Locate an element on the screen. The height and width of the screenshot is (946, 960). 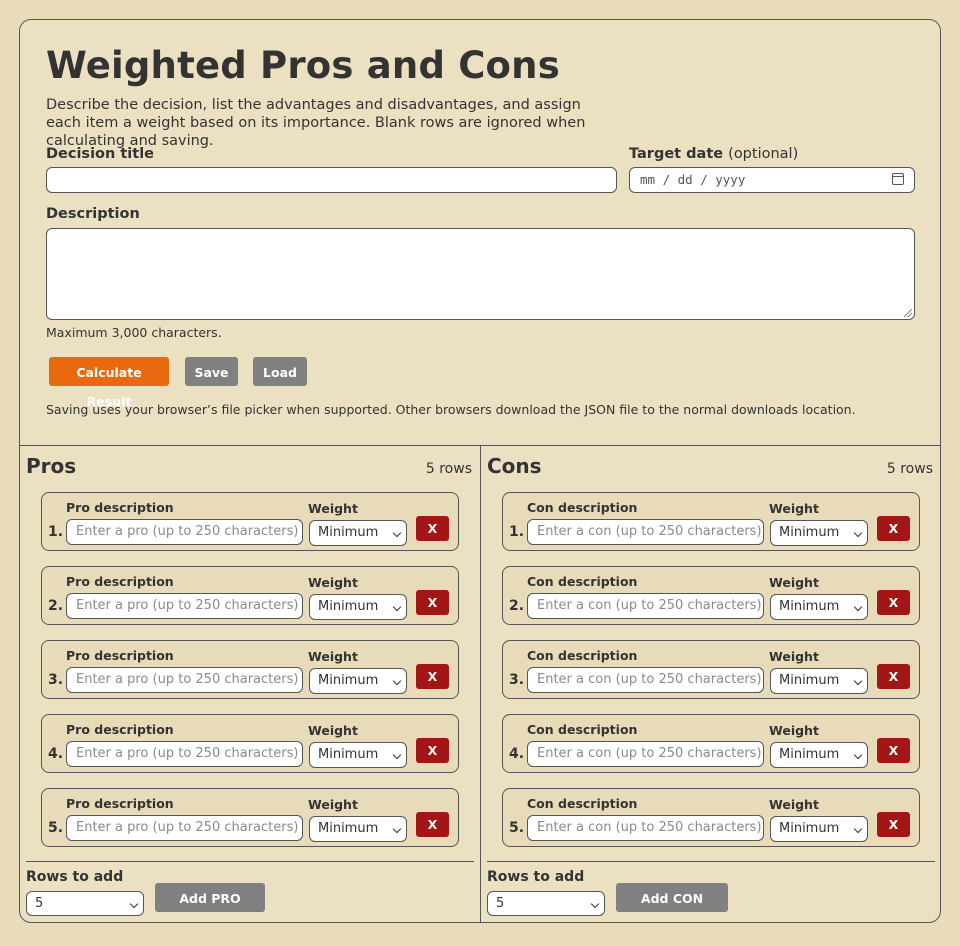
pros-rows-to-add-select: 5 is located at coordinates (85, 903).